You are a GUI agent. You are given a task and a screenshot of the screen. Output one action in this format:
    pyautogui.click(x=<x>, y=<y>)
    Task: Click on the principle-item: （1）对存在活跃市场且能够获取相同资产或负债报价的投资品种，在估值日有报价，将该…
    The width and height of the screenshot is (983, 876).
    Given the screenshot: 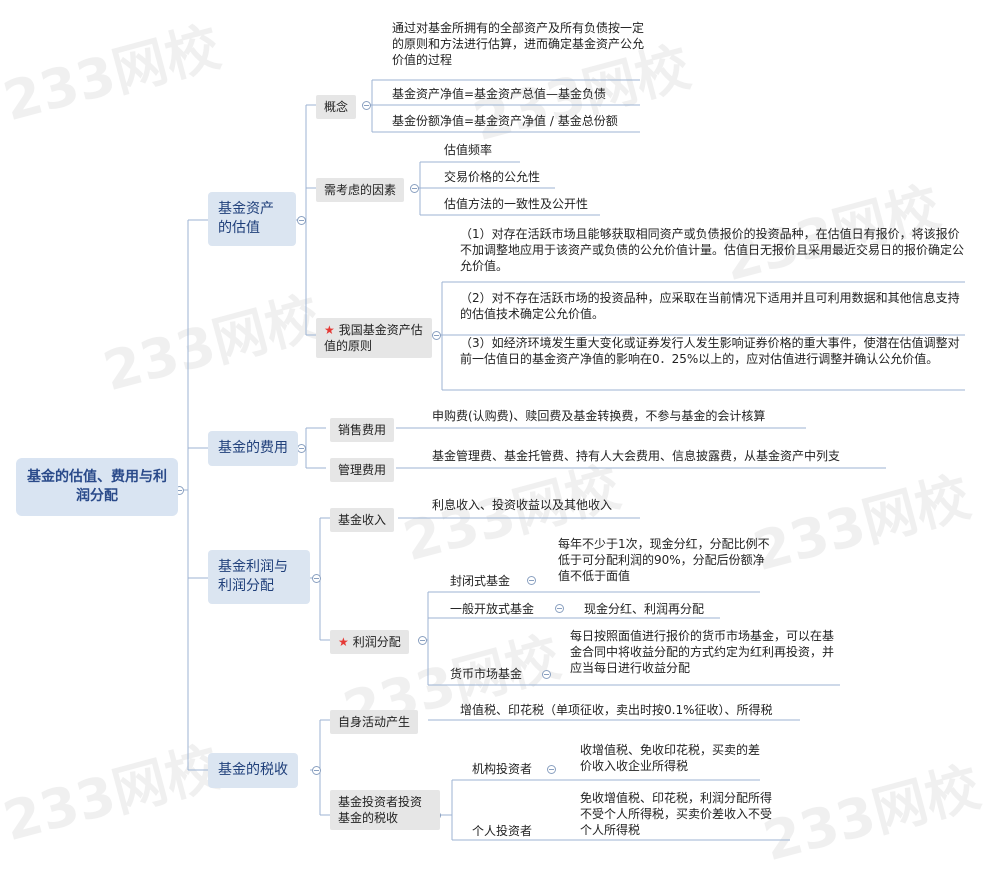 What is the action you would take?
    pyautogui.click(x=712, y=250)
    